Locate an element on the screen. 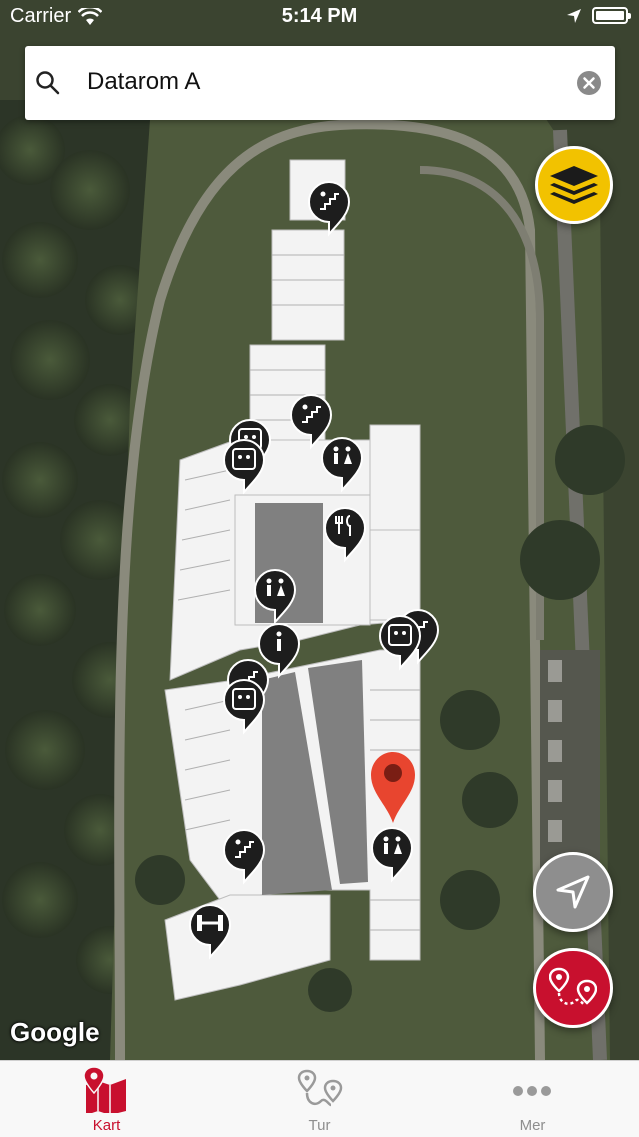  tab-kart: Kart is located at coordinates (106, 1099).